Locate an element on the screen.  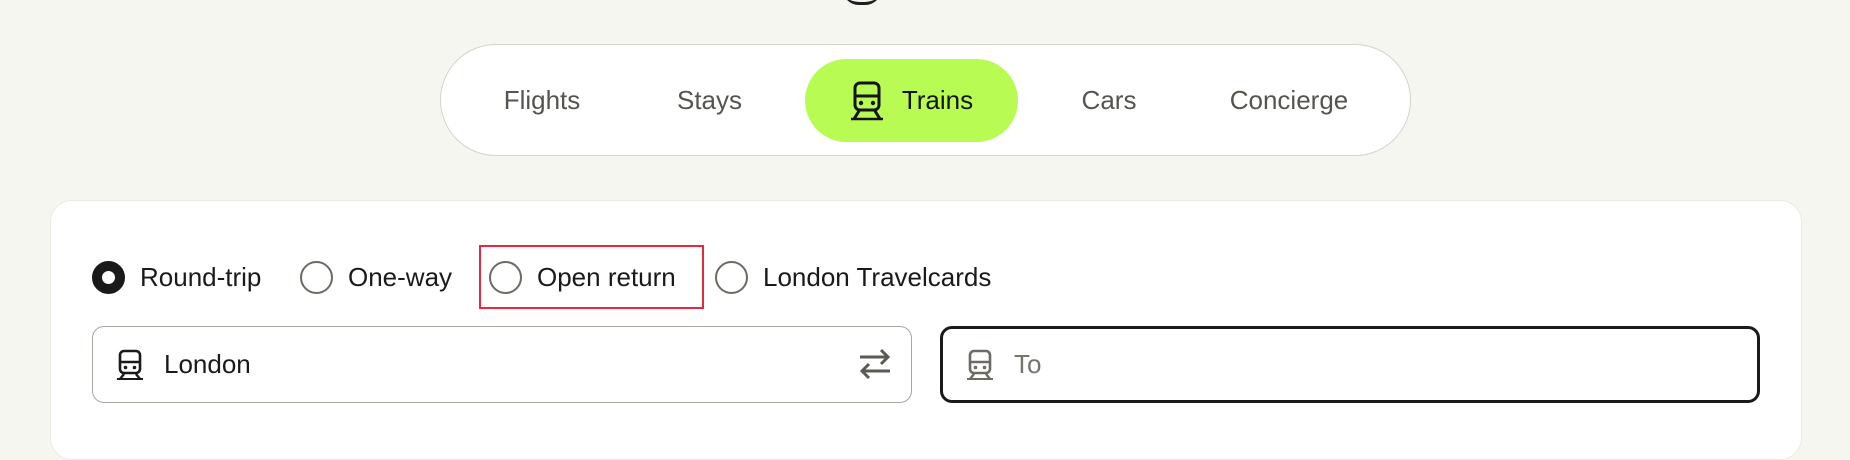
swap-arrows-icon is located at coordinates (875, 364).